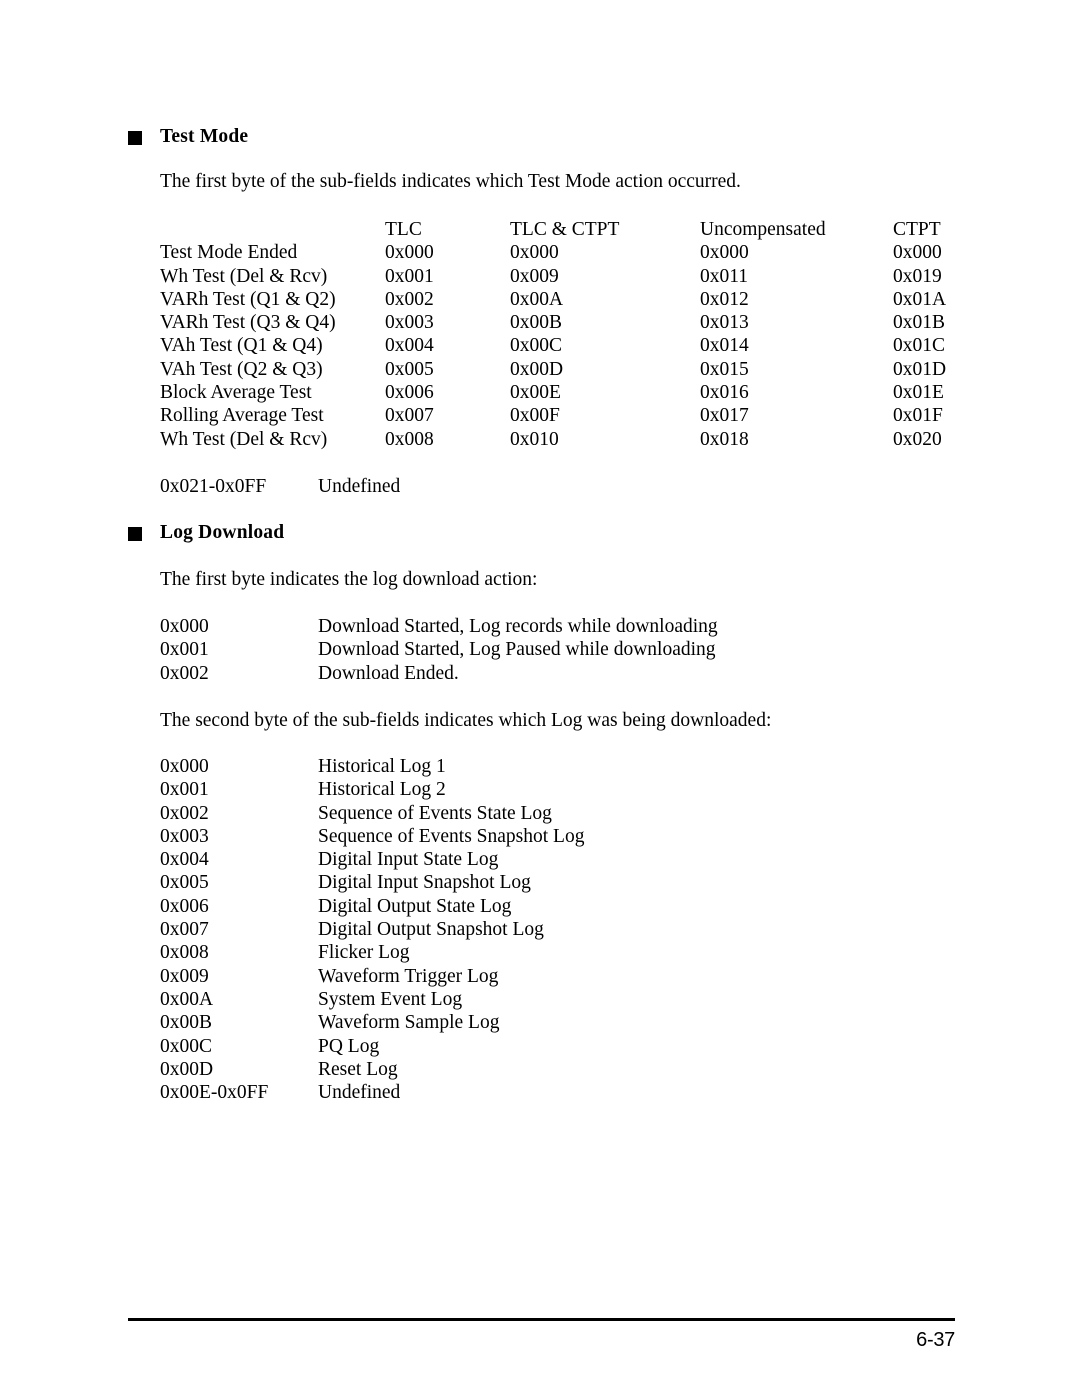  What do you see at coordinates (537, 299) in the screenshot?
I see `cell-tlc-ctpt: 0x00A` at bounding box center [537, 299].